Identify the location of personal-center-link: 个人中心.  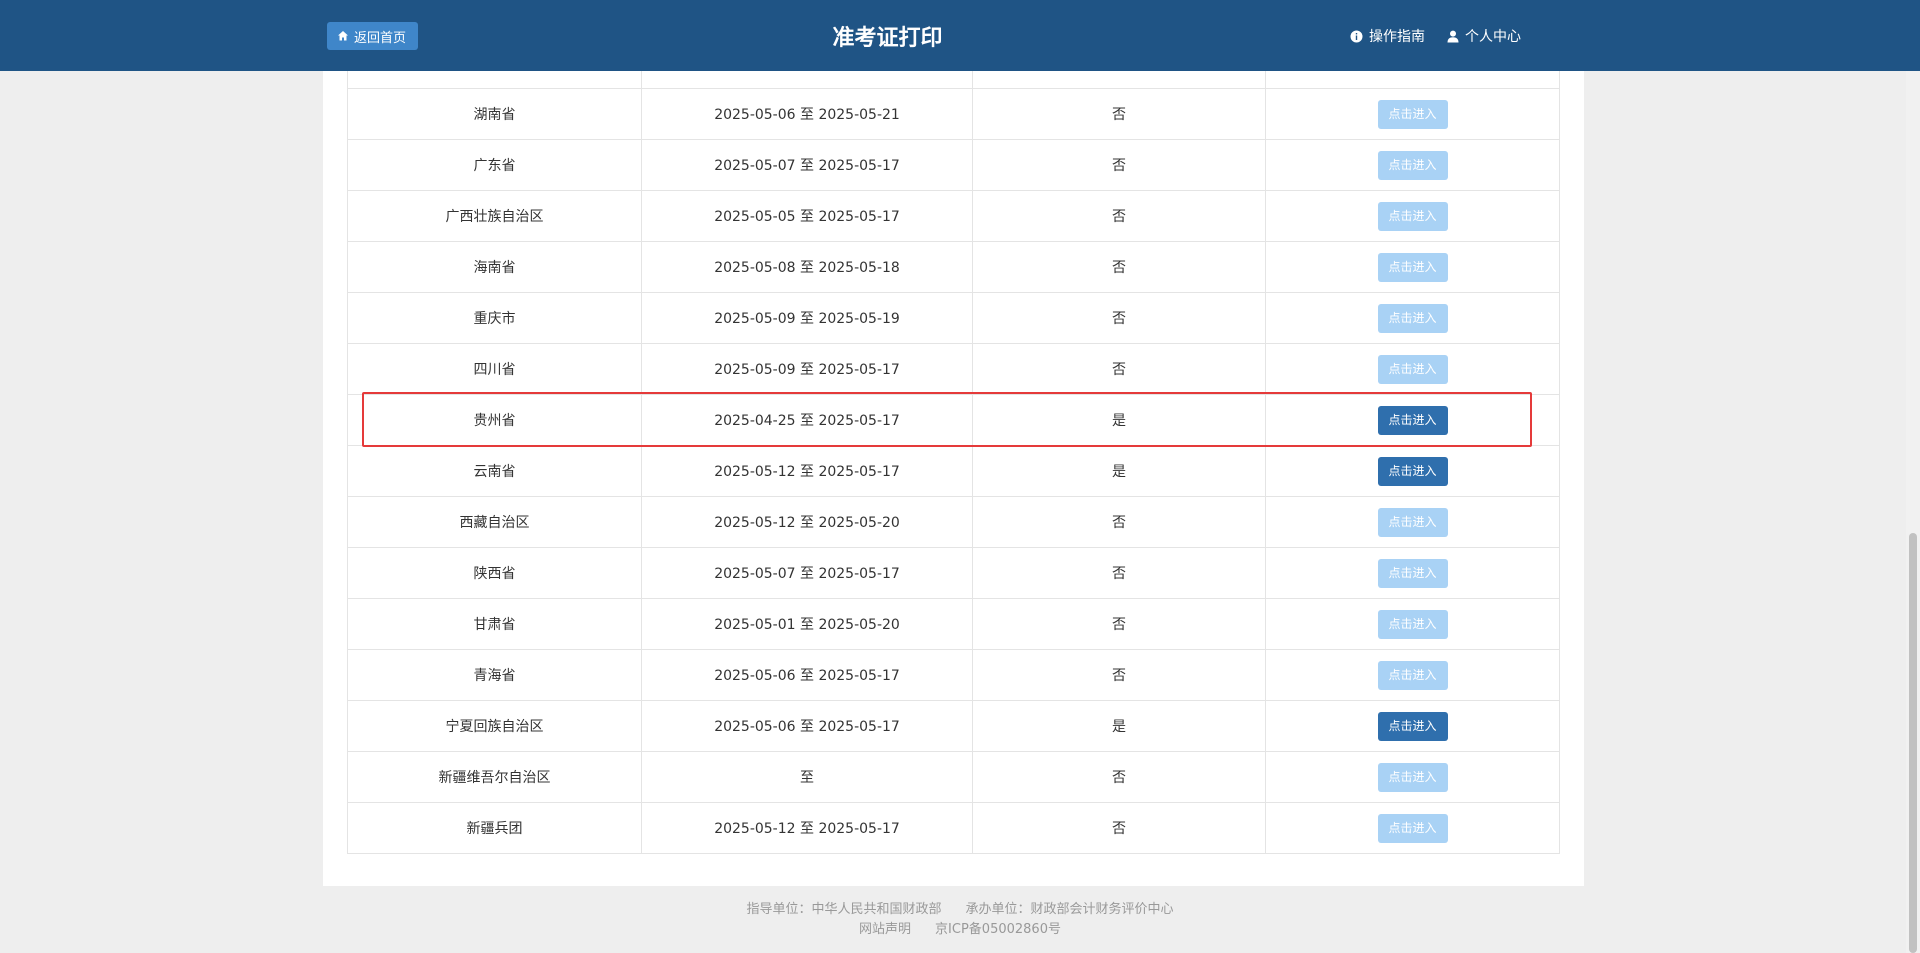
(1484, 36).